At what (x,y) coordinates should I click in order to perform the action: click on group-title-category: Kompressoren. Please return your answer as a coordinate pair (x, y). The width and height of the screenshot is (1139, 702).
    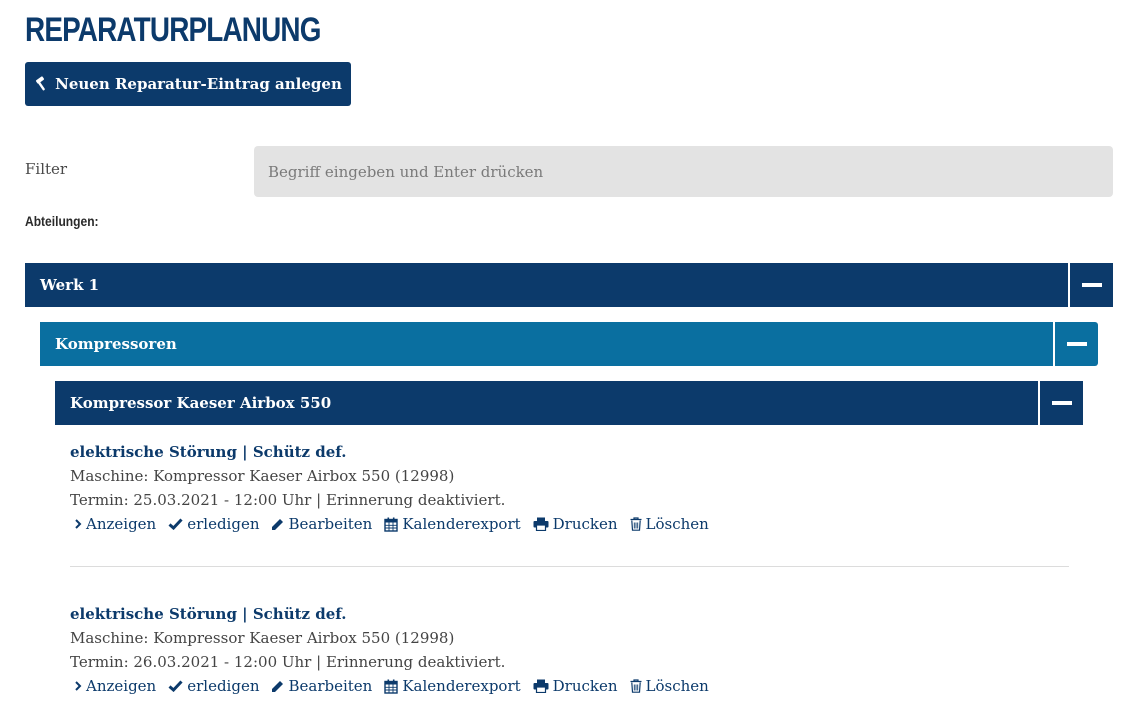
    Looking at the image, I should click on (116, 344).